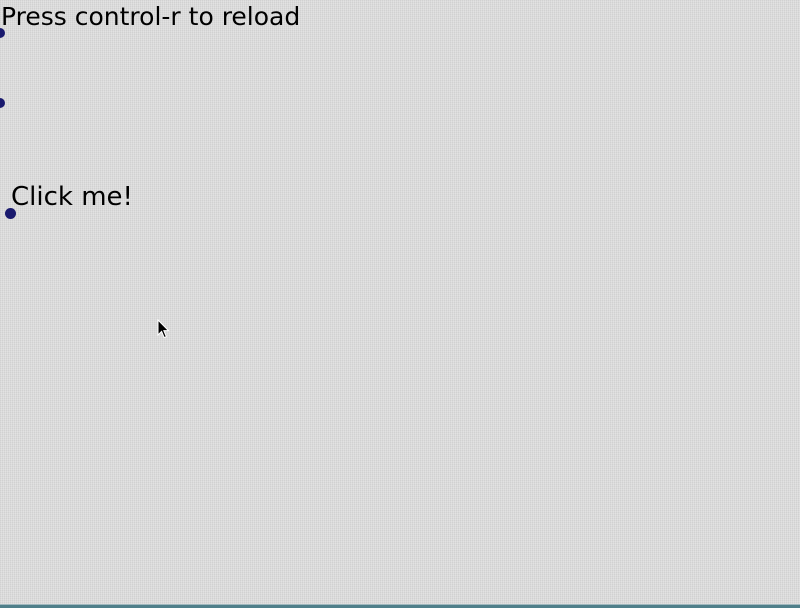 This screenshot has height=608, width=800. I want to click on click-me-button: Click me!, so click(72, 197).